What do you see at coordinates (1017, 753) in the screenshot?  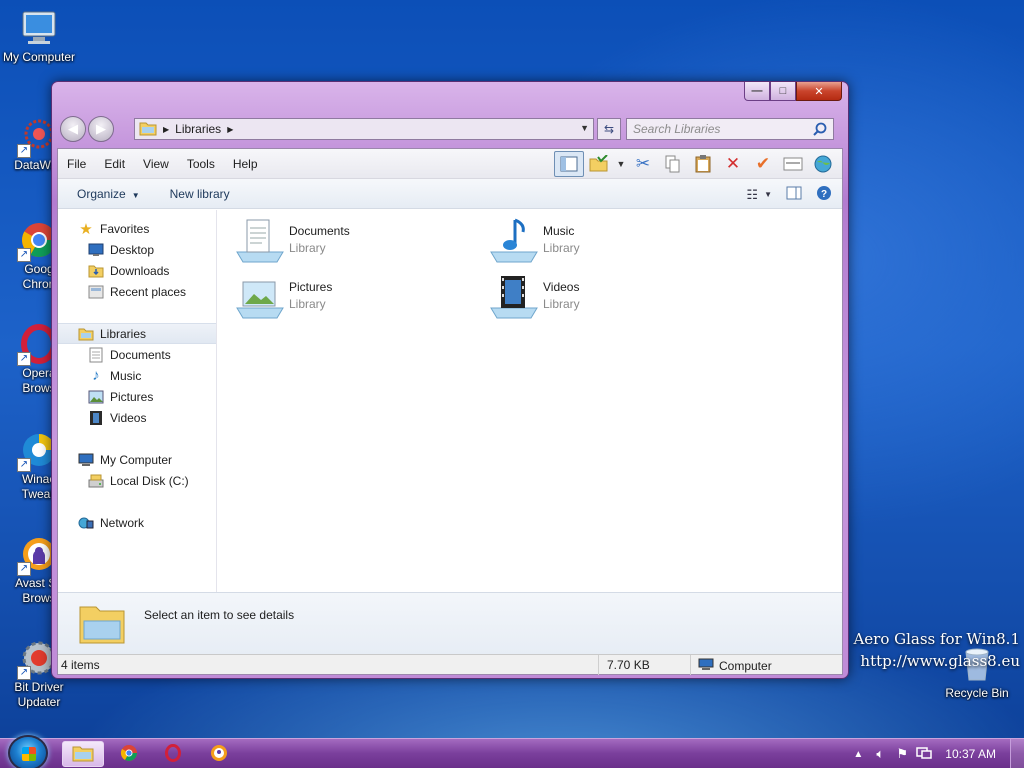 I see `show-desktop-button` at bounding box center [1017, 753].